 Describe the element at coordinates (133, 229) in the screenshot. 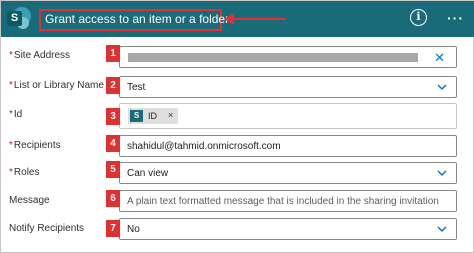

I see `notify-value: No` at that location.